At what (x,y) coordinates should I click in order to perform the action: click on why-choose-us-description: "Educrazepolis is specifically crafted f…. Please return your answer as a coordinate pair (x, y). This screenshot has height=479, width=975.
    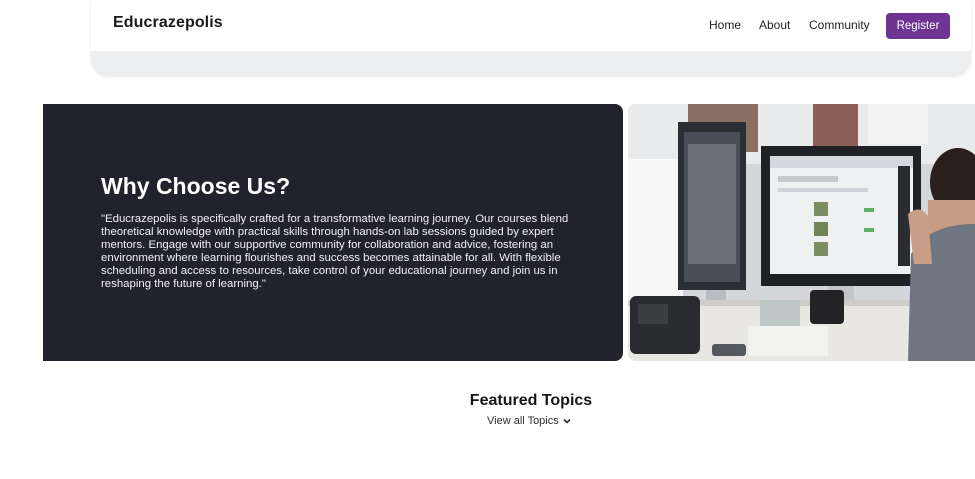
    Looking at the image, I should click on (335, 252).